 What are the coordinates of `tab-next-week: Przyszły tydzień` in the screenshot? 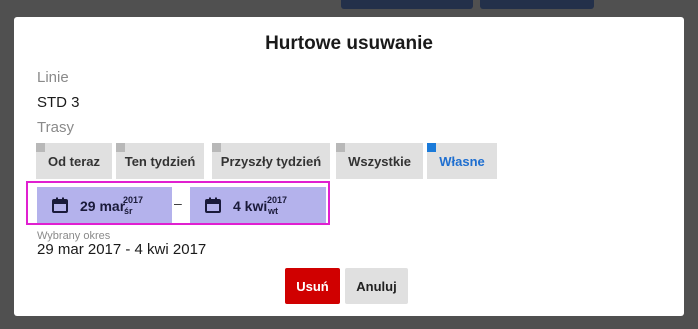 It's located at (271, 161).